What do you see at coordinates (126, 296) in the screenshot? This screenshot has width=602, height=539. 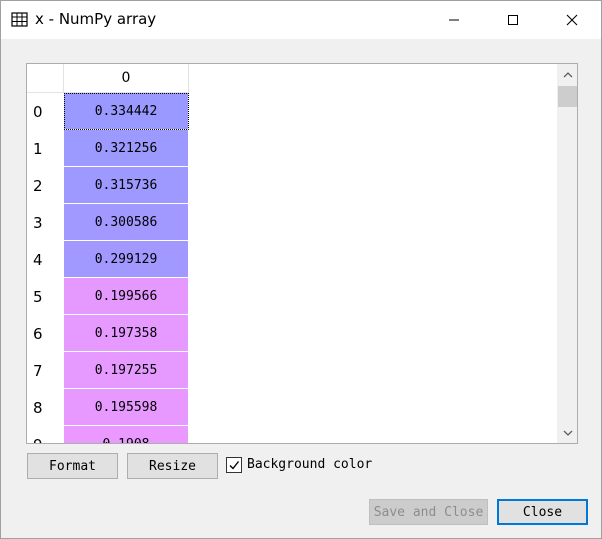 I see `table-cell: 0.199566` at bounding box center [126, 296].